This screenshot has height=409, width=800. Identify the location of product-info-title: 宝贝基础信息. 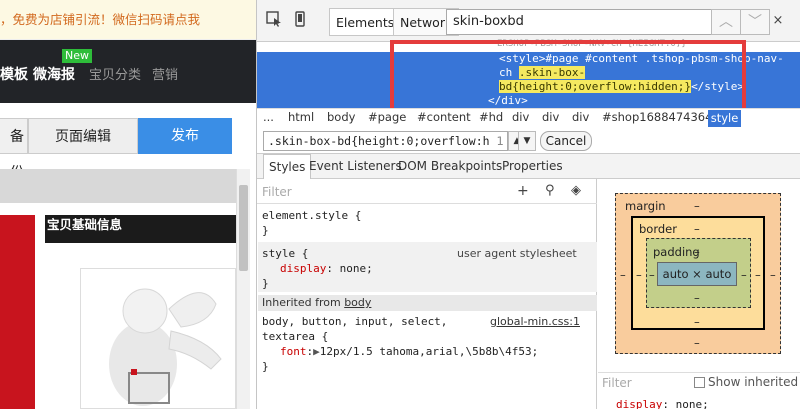
(140, 229).